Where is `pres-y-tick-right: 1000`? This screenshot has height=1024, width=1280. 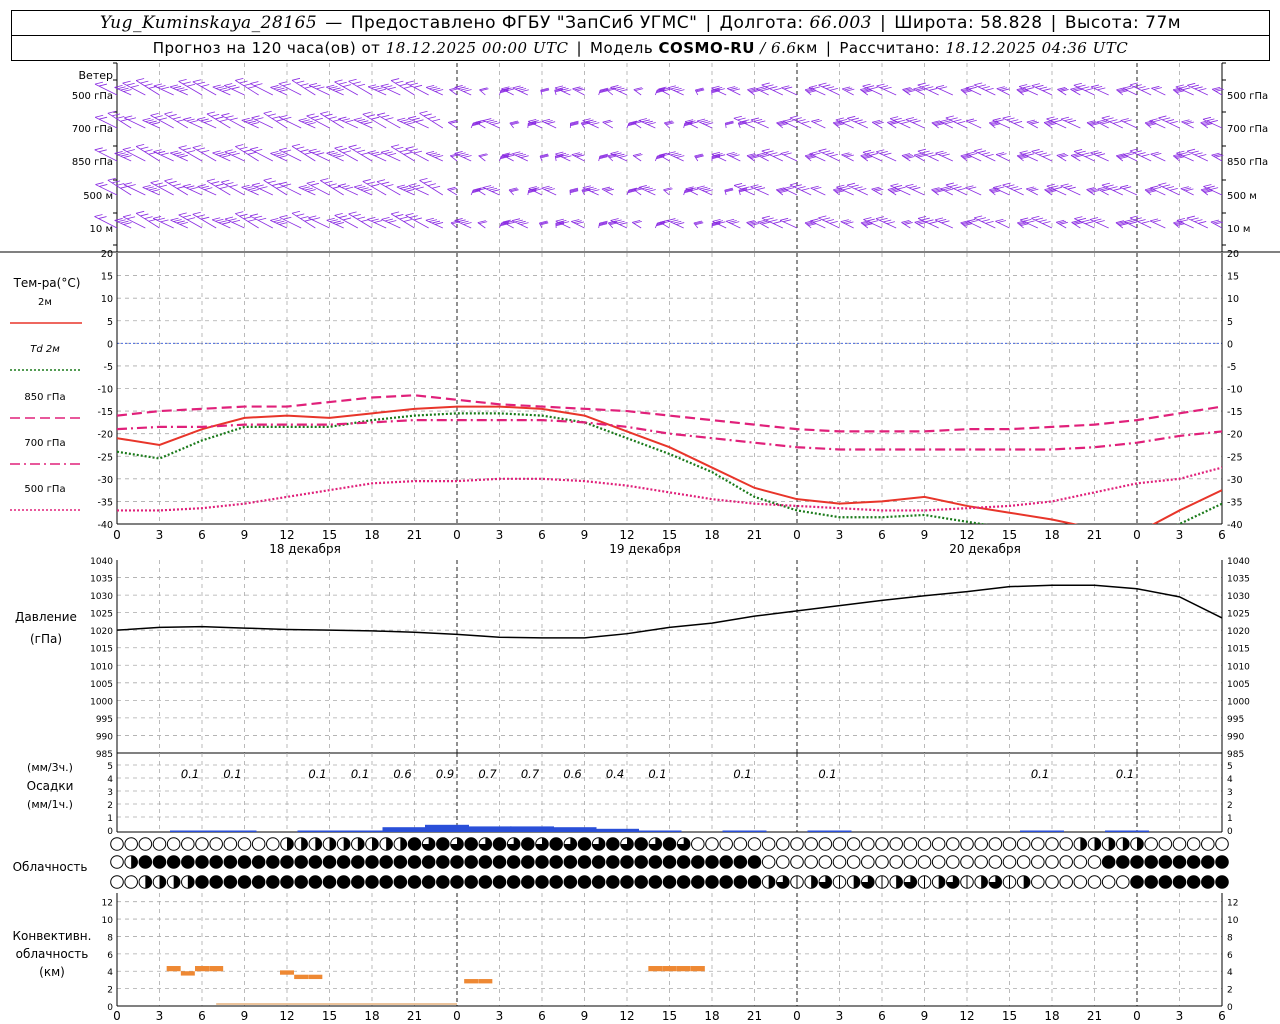 pres-y-tick-right: 1000 is located at coordinates (1238, 702).